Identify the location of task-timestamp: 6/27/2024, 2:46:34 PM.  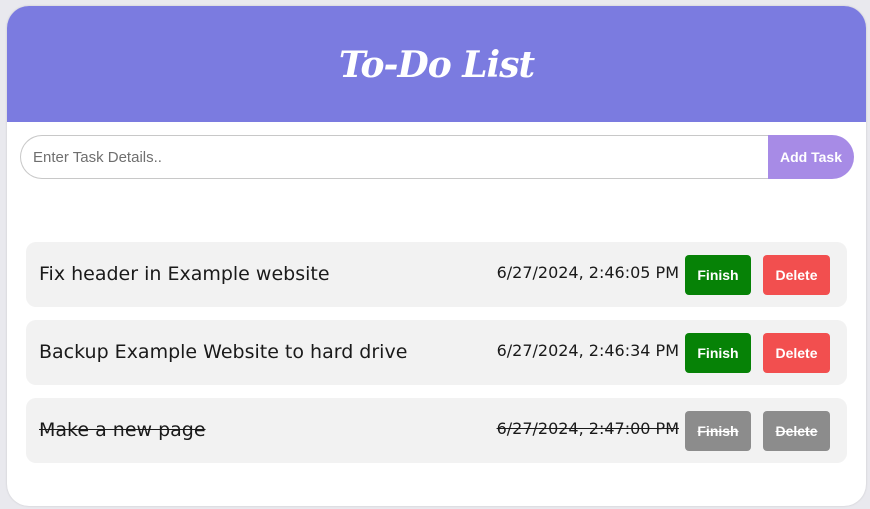
(587, 350).